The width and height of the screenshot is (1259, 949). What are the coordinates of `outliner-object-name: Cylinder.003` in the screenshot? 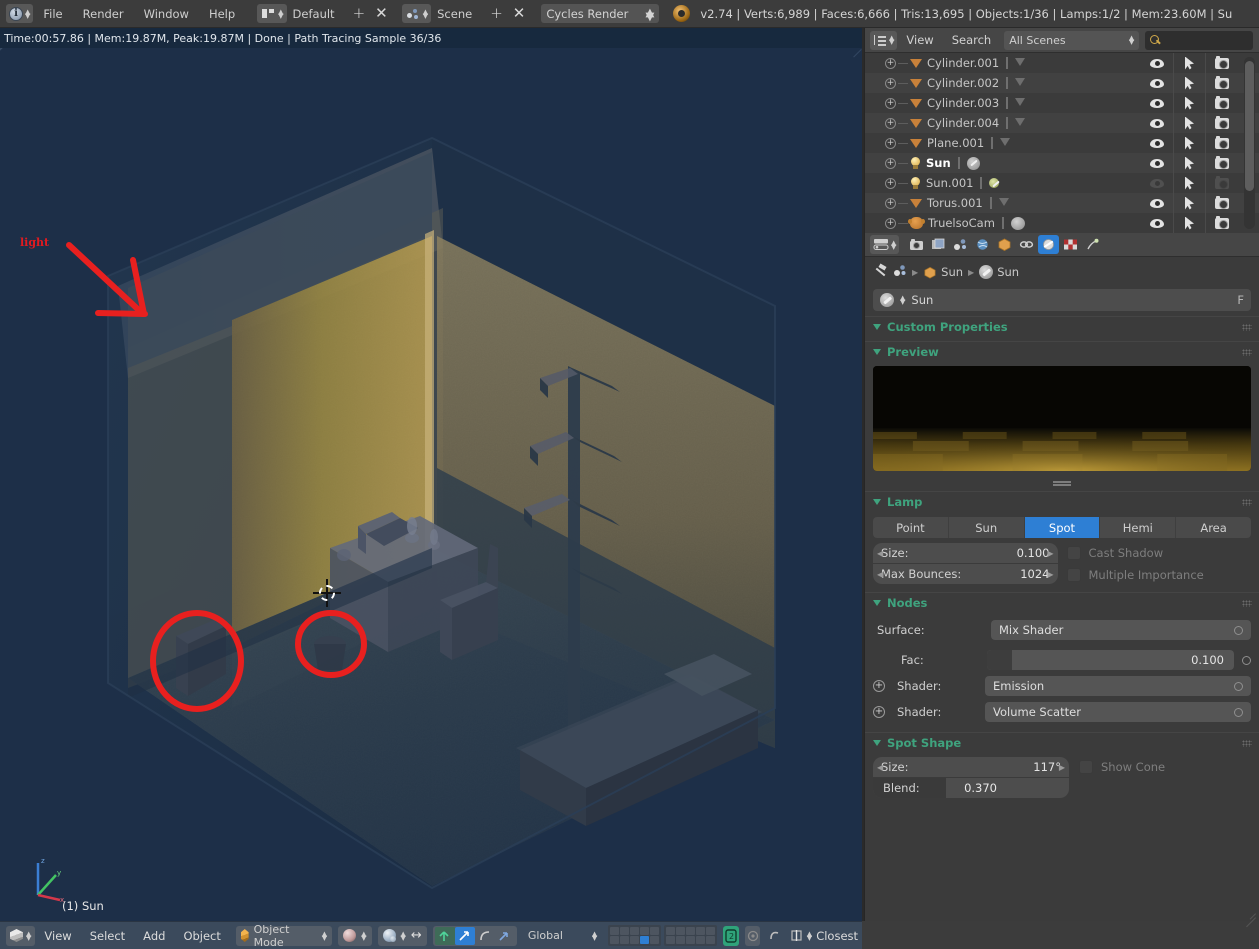 It's located at (963, 103).